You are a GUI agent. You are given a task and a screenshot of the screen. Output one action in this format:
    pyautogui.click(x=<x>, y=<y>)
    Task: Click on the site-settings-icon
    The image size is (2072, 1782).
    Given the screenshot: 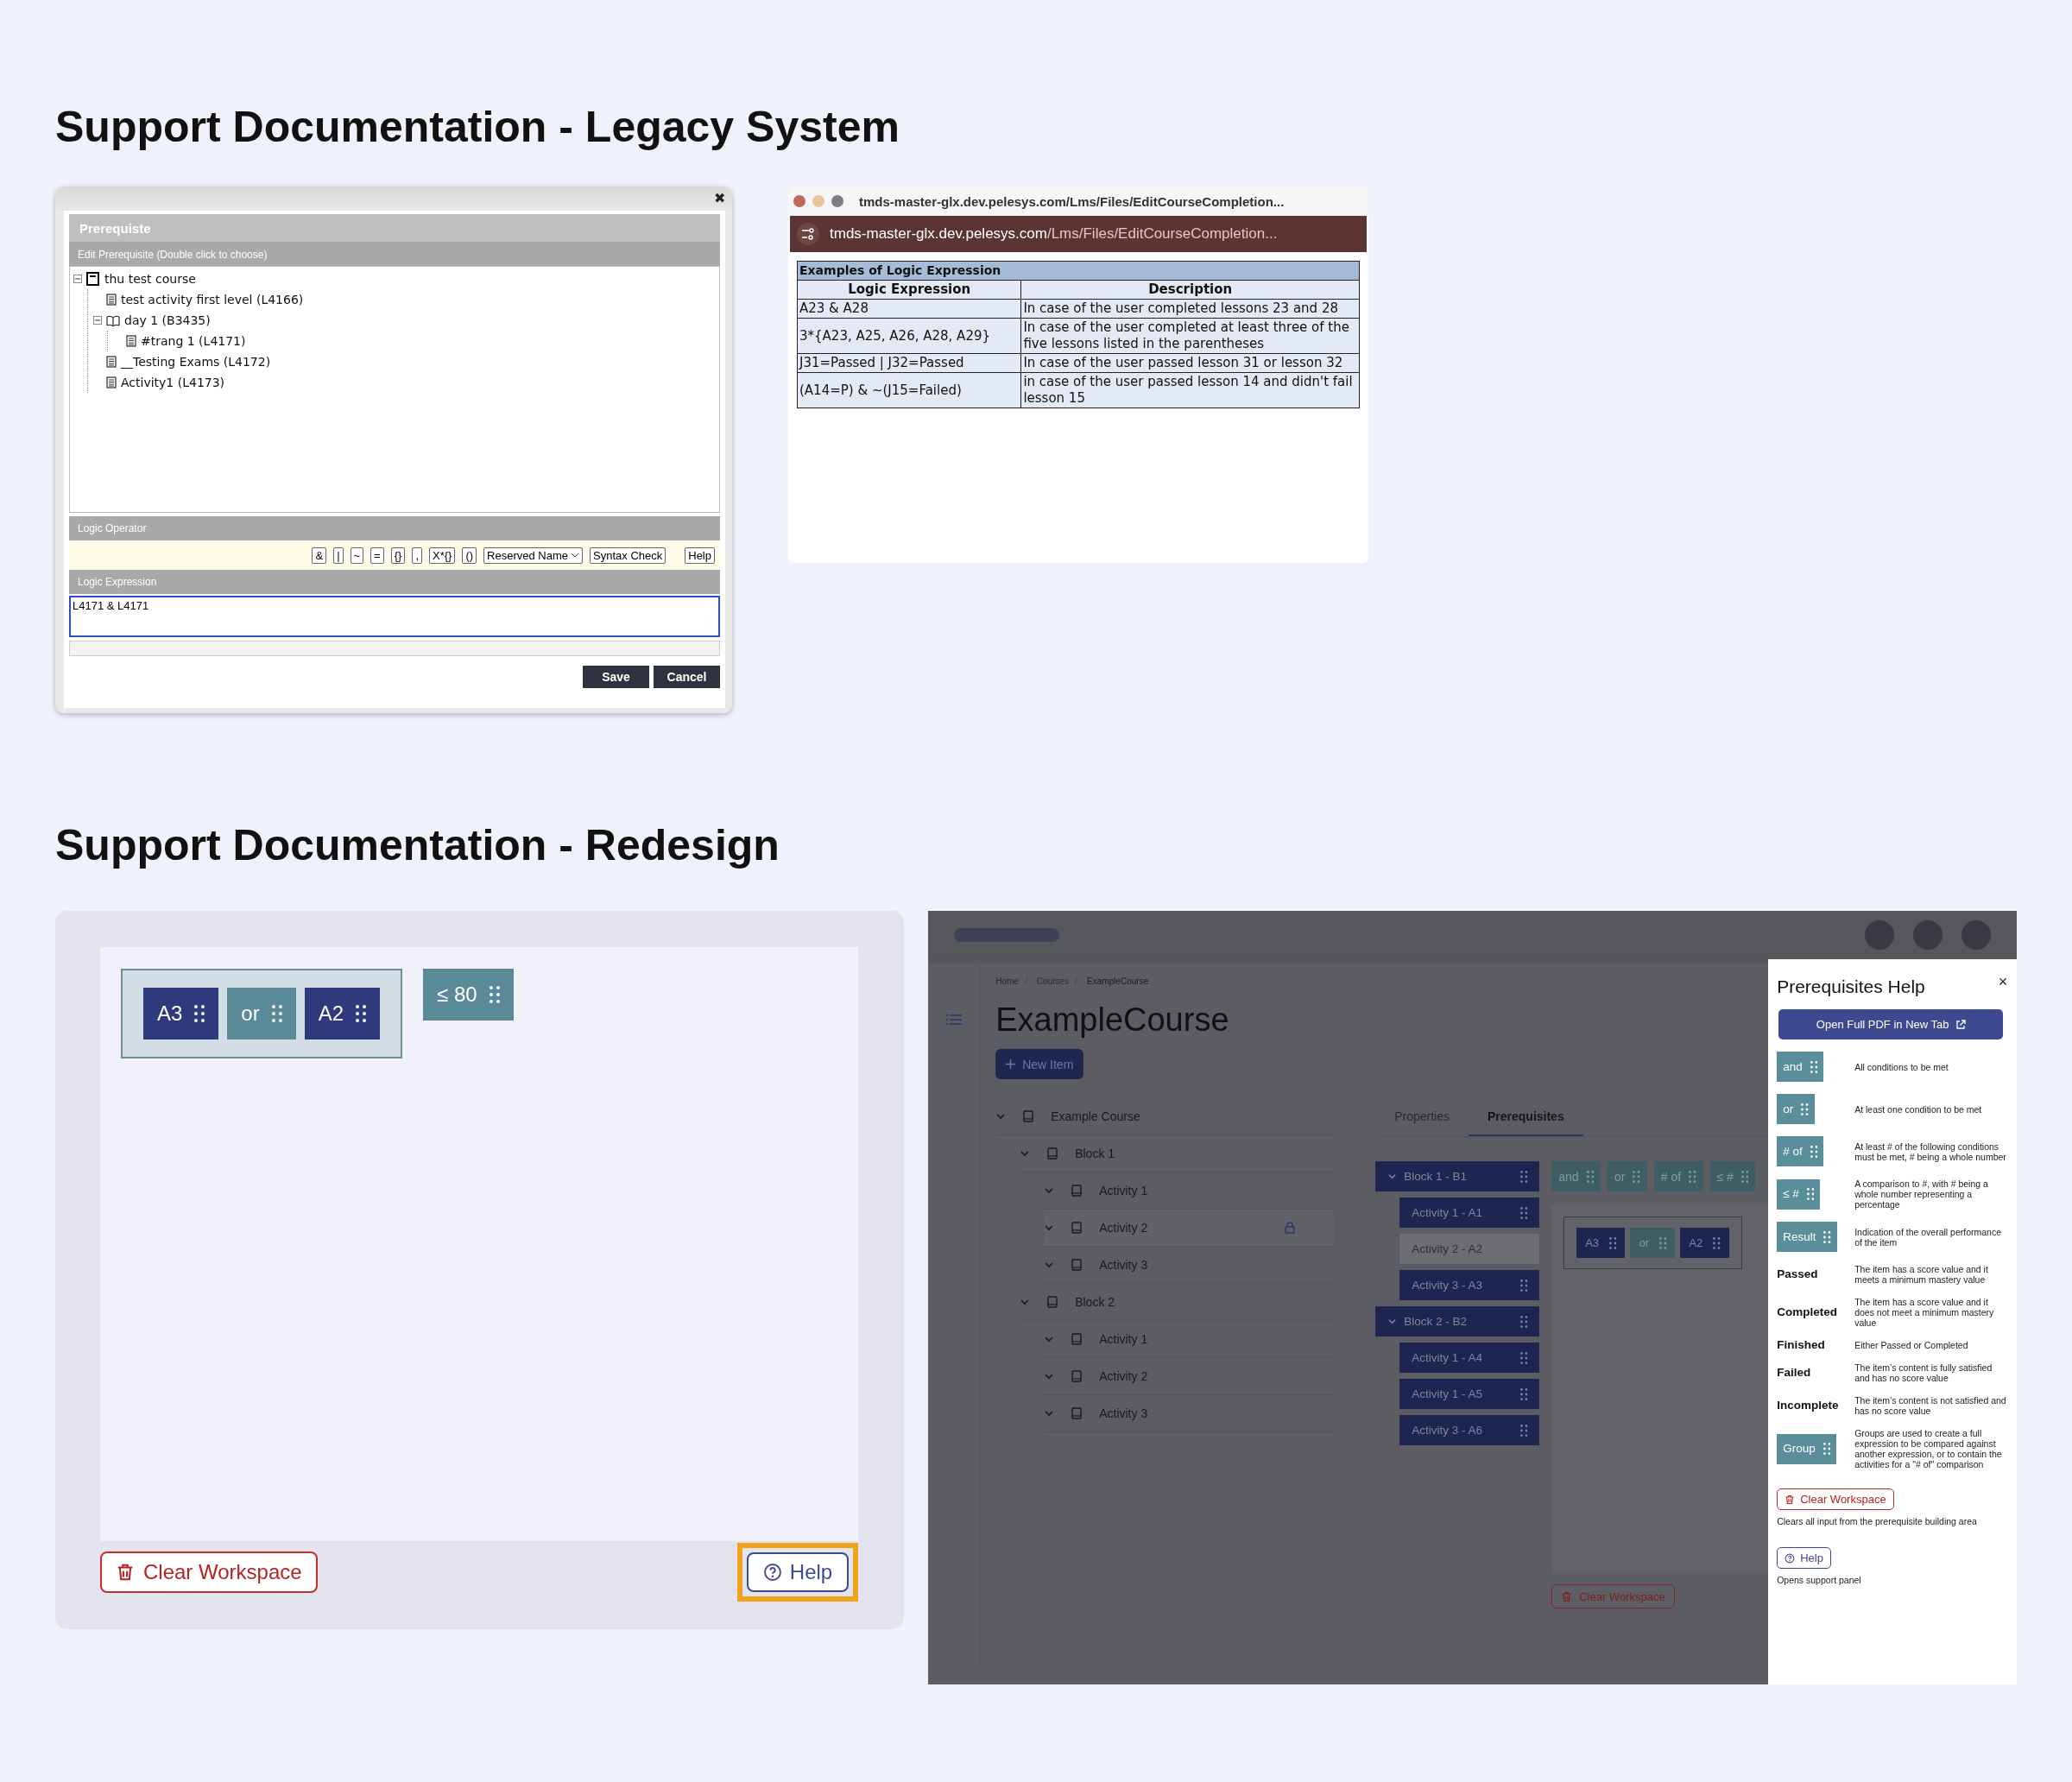 What is the action you would take?
    pyautogui.click(x=808, y=234)
    